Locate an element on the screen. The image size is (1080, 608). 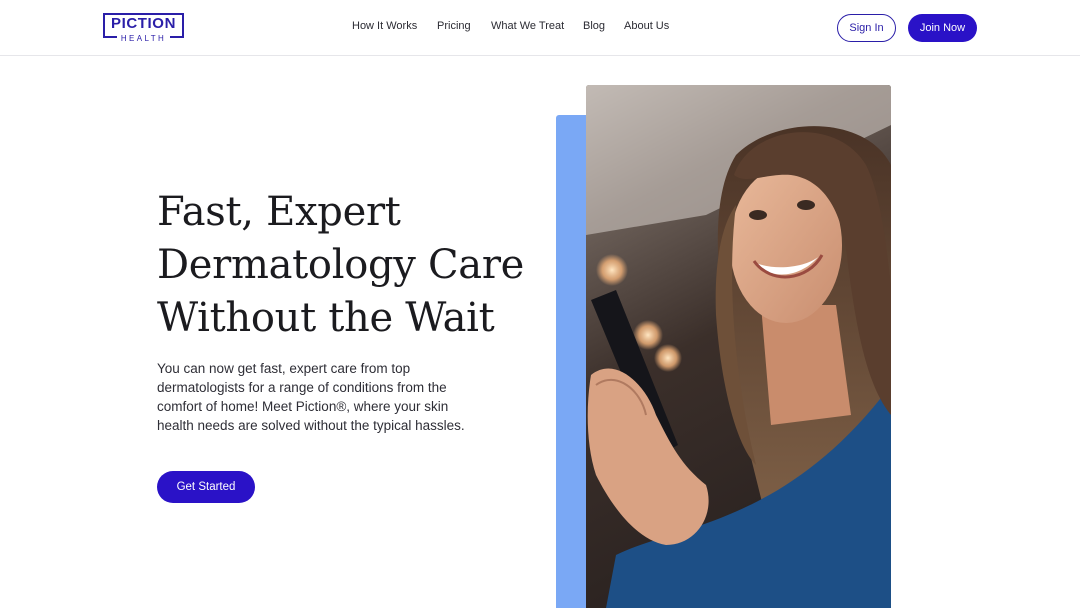
logo-subtext: HEALTH is located at coordinates (143, 38).